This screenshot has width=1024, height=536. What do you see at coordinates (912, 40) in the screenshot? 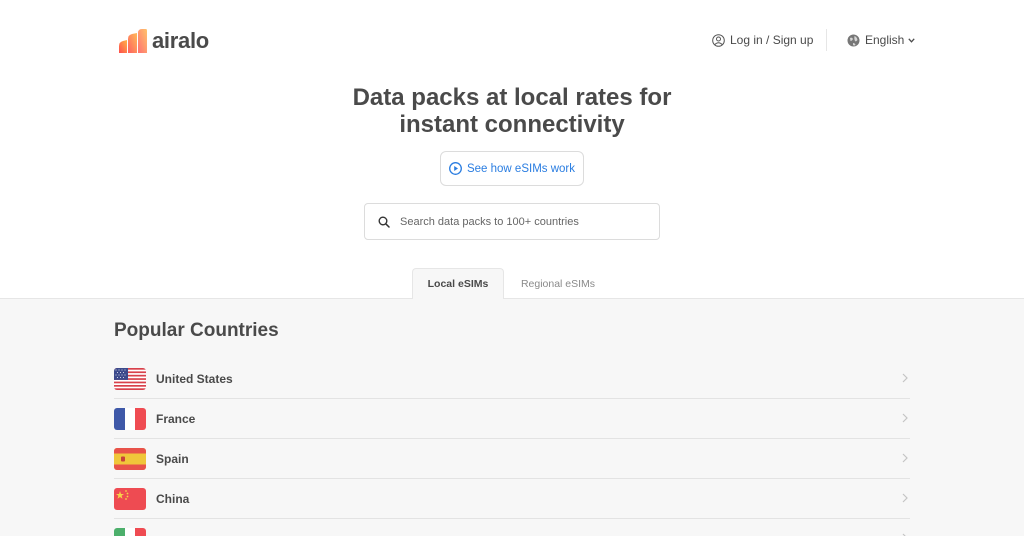
I see `chevron-down-icon` at bounding box center [912, 40].